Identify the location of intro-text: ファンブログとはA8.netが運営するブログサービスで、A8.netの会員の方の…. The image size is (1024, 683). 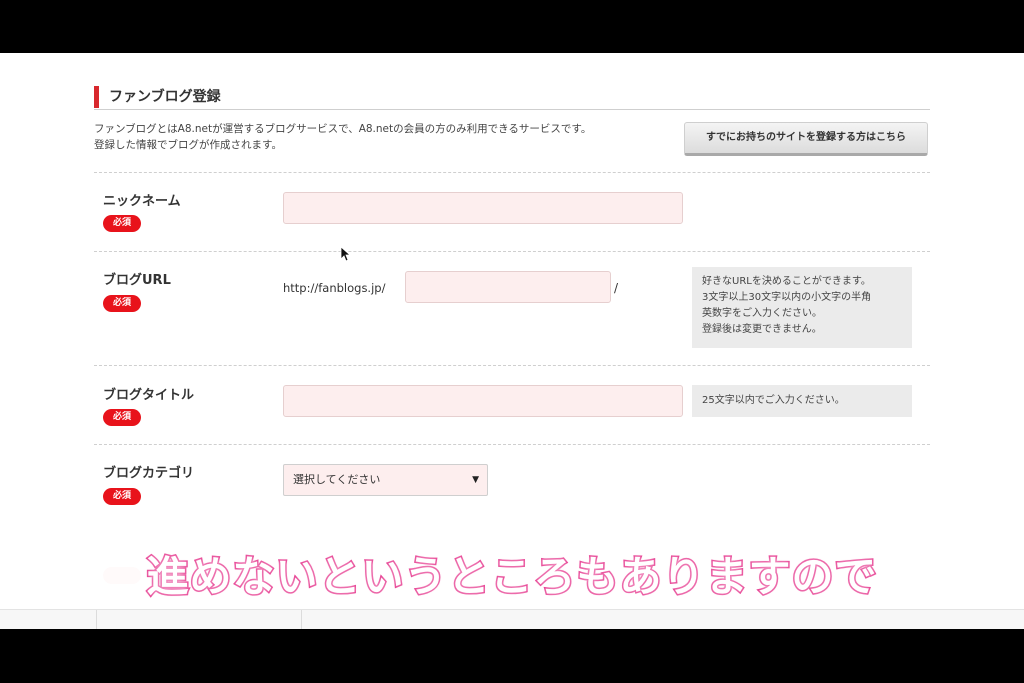
(389, 137).